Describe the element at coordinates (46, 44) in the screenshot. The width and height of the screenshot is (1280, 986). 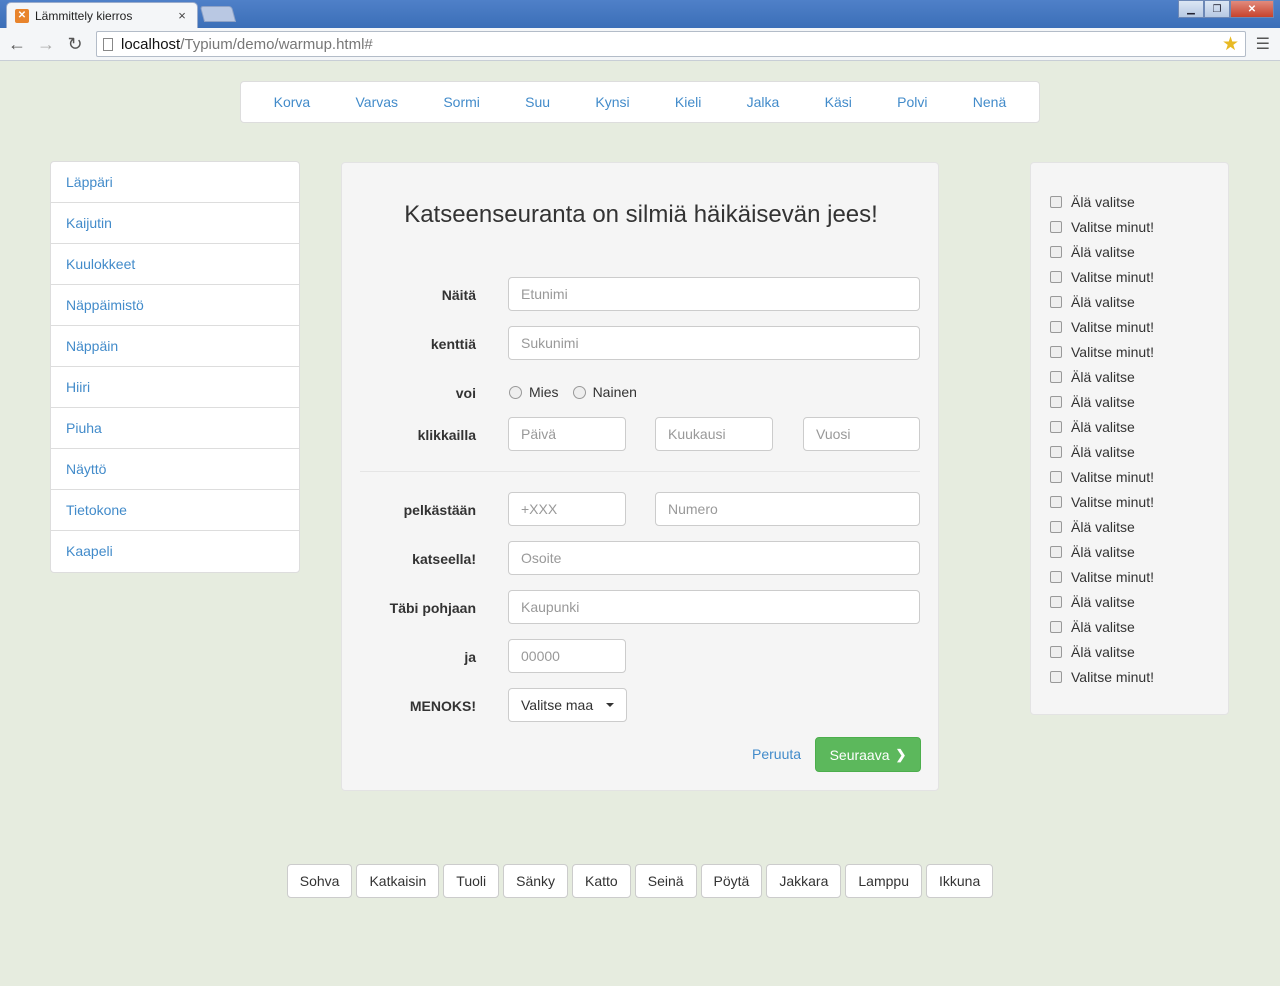
I see `forward-icon: →` at that location.